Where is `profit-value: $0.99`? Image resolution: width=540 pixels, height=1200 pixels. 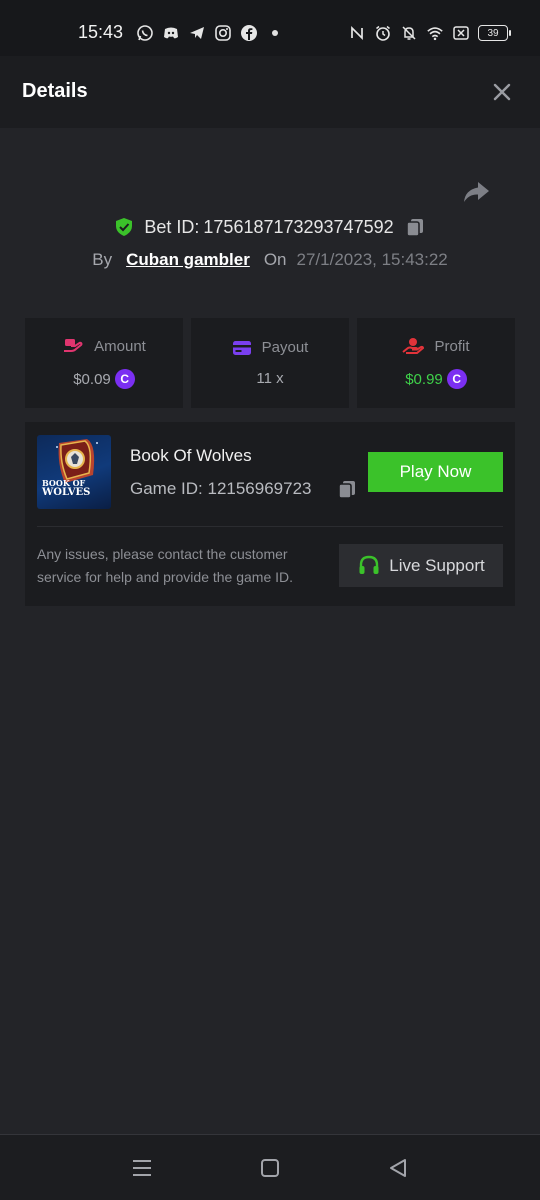 profit-value: $0.99 is located at coordinates (424, 379).